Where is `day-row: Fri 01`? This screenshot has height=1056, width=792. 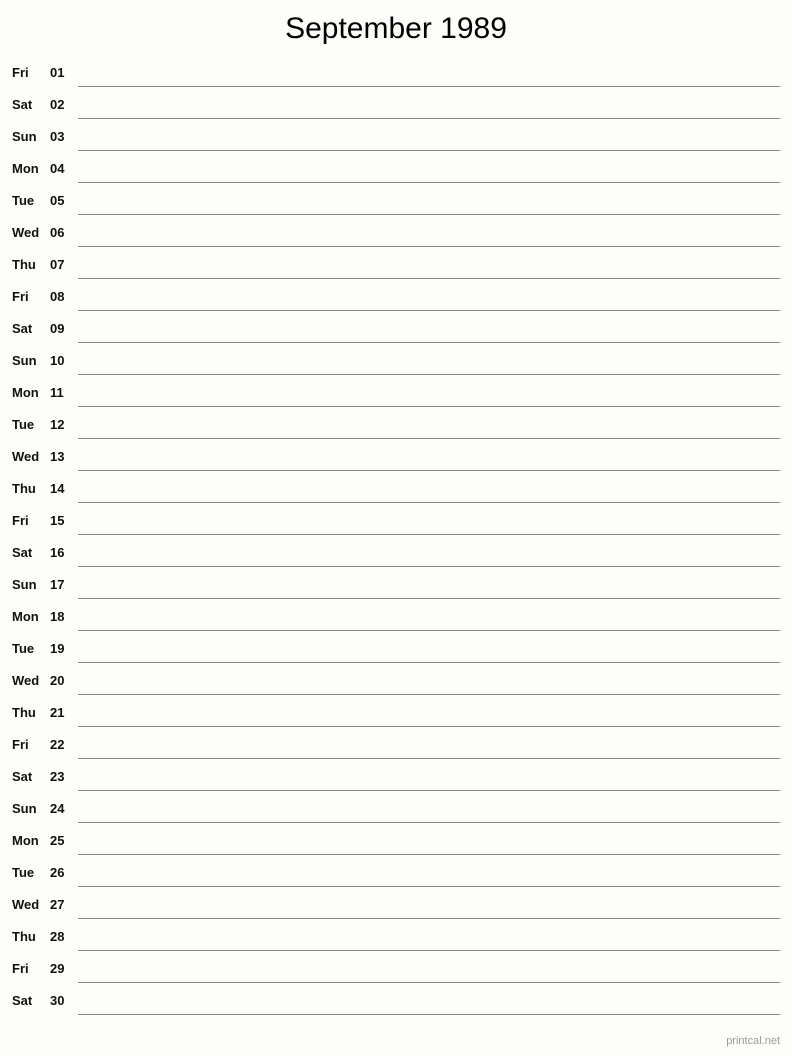 day-row: Fri 01 is located at coordinates (396, 78).